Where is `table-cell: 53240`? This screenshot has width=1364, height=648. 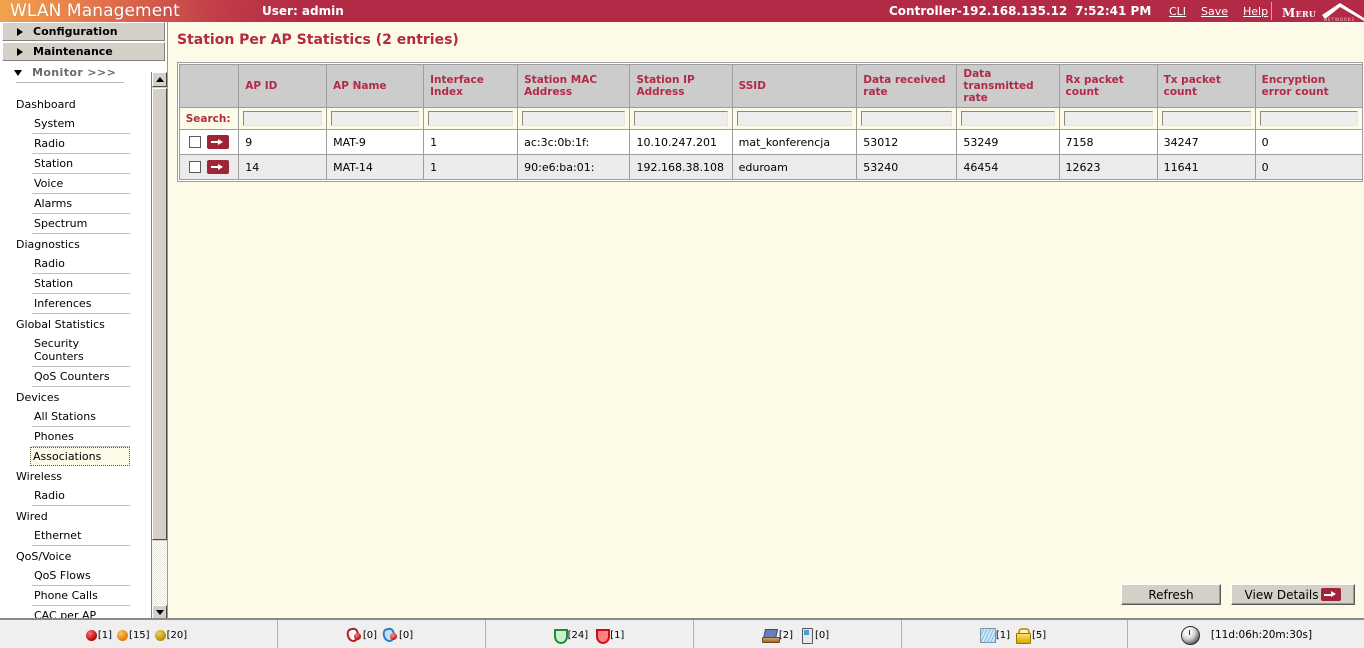
table-cell: 53240 is located at coordinates (907, 167).